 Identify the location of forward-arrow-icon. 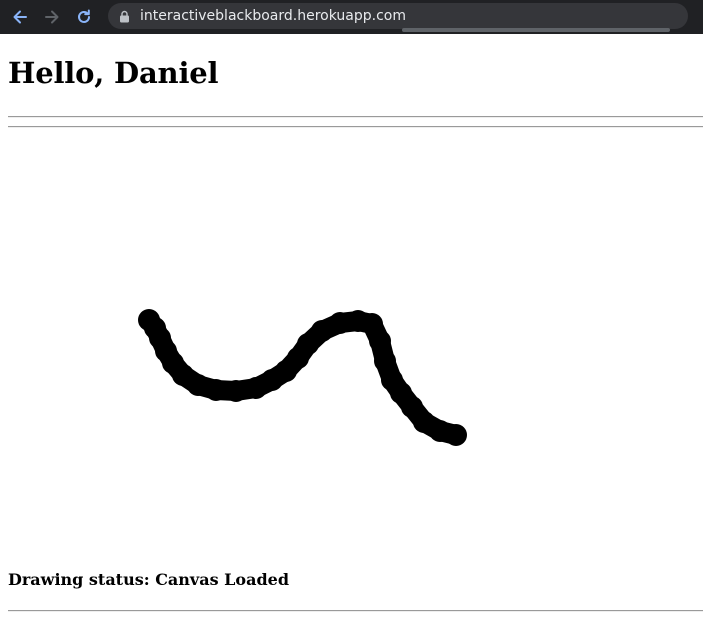
(52, 17).